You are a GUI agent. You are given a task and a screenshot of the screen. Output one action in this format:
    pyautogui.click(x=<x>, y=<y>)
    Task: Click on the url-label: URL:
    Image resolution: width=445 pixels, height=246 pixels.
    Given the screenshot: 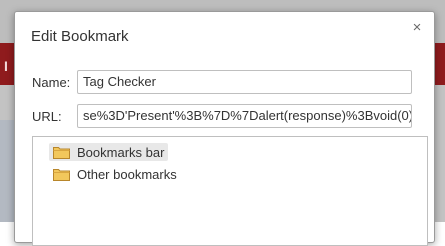 What is the action you would take?
    pyautogui.click(x=47, y=116)
    